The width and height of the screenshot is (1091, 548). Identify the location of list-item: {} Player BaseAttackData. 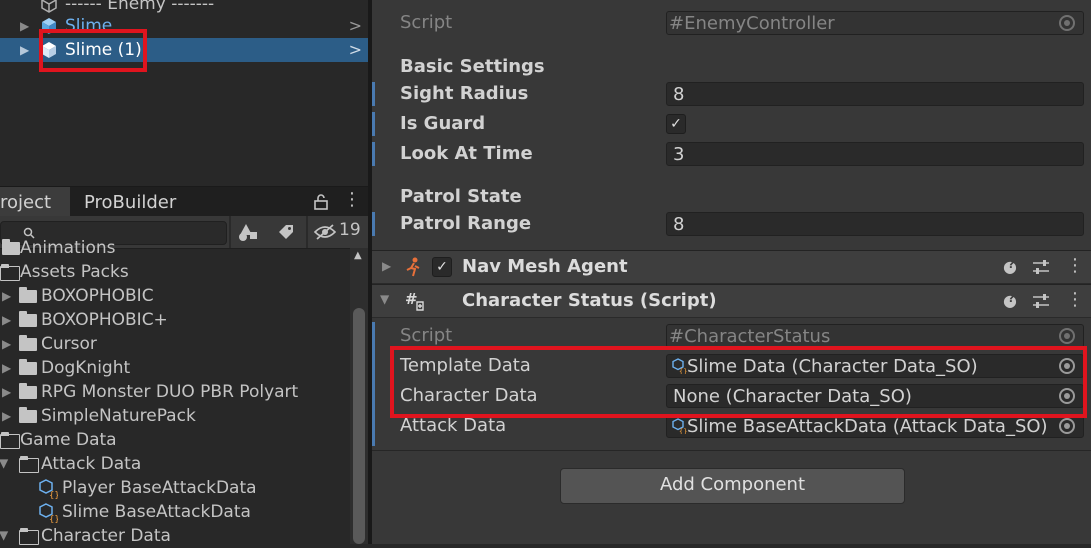
(175, 488).